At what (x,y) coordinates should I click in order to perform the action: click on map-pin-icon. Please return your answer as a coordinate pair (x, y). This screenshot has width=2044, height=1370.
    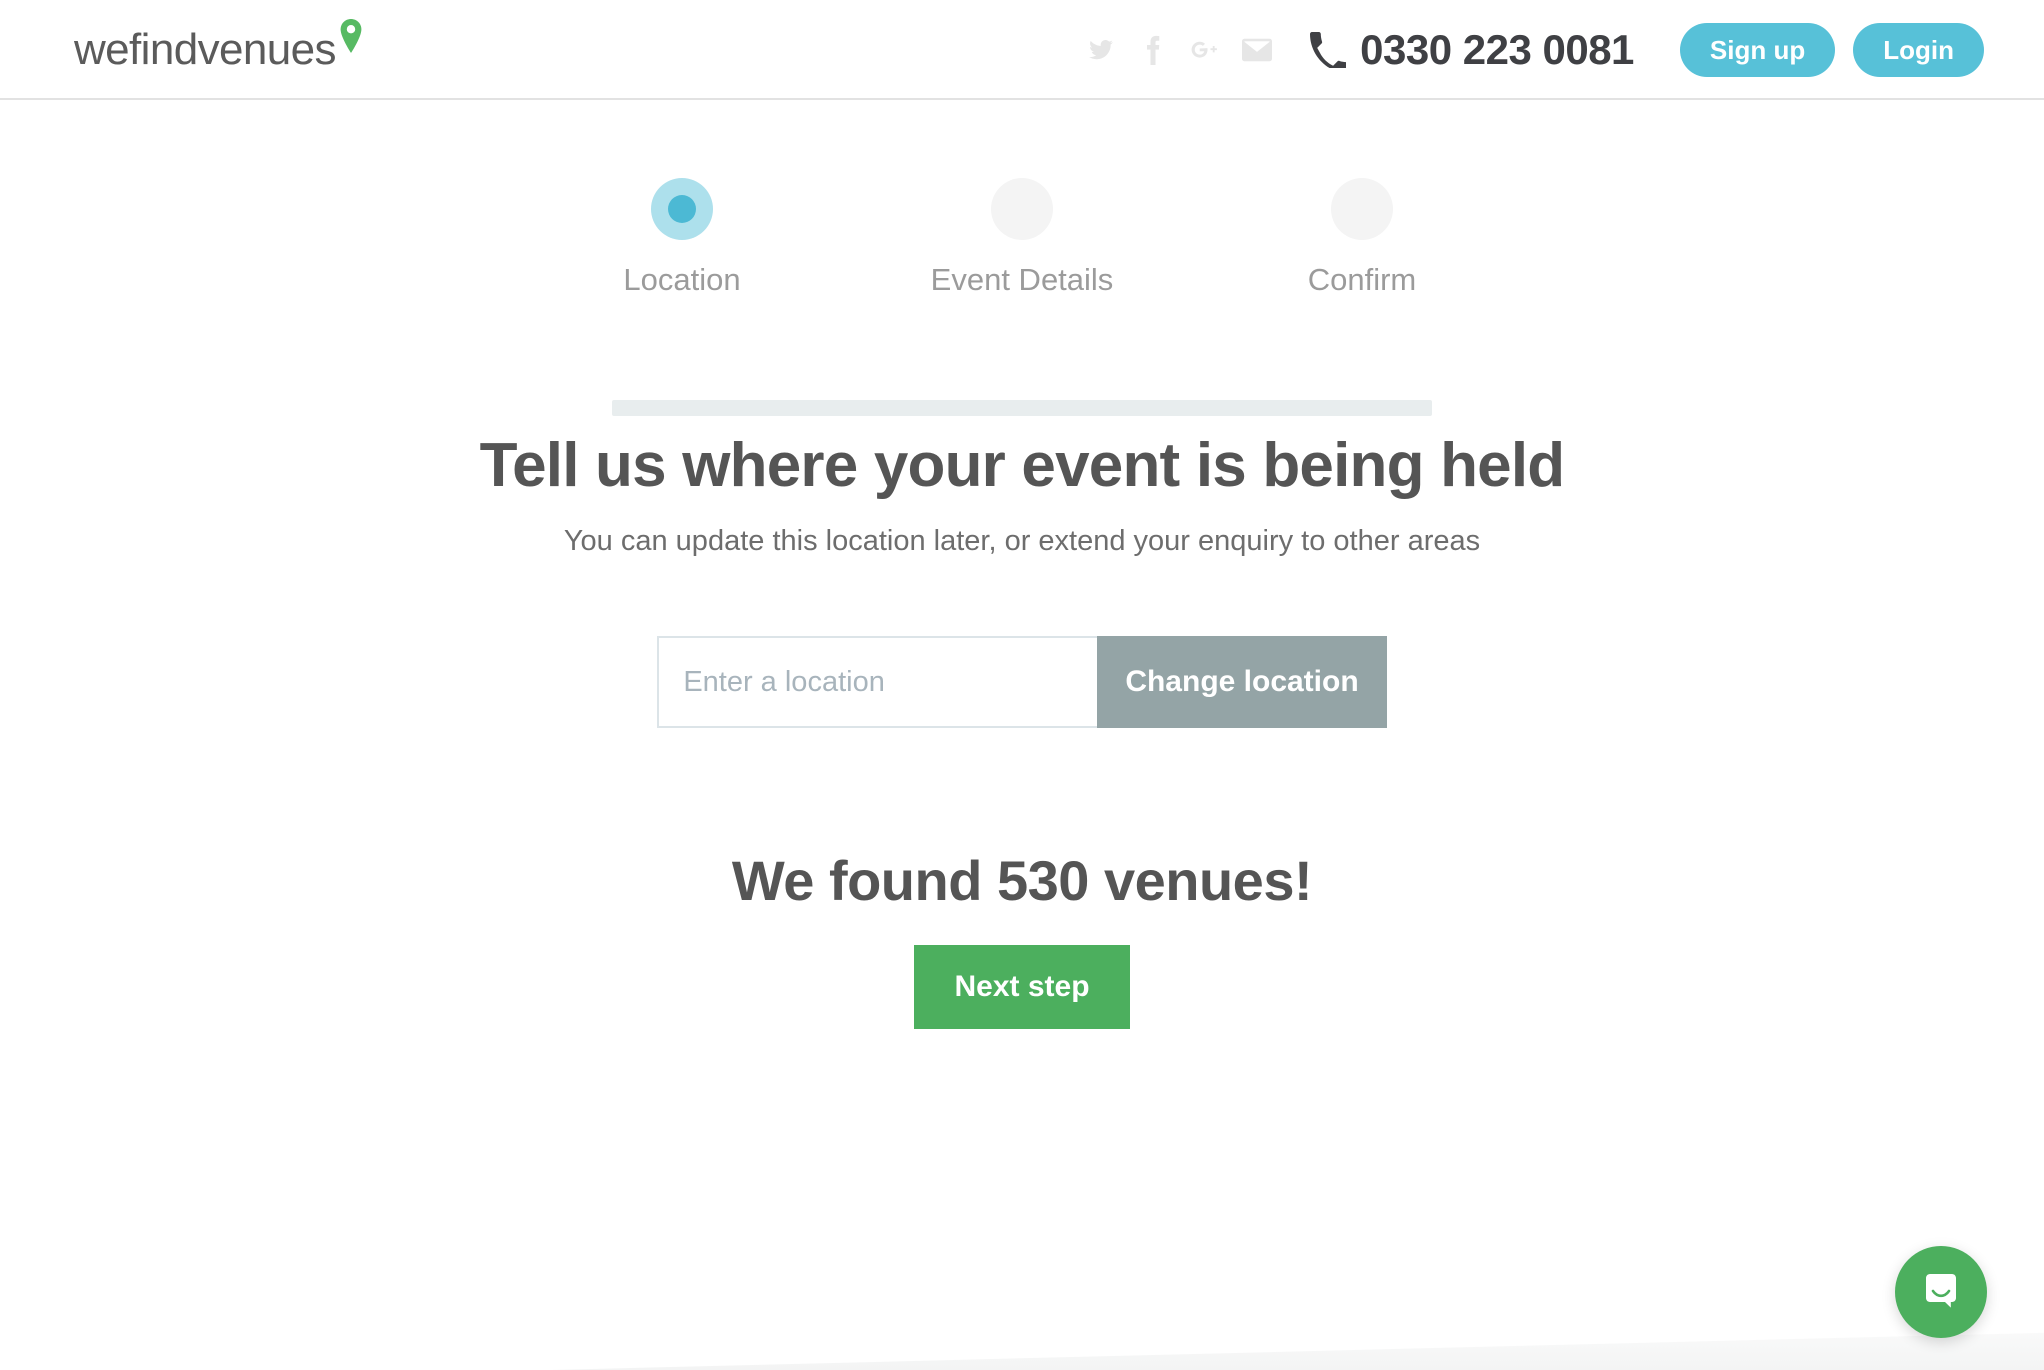
    Looking at the image, I should click on (351, 38).